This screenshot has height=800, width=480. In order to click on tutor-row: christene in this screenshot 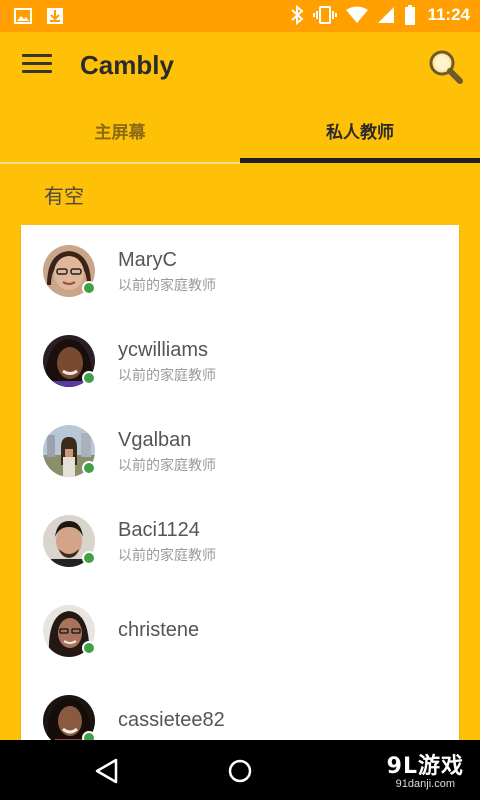, I will do `click(240, 630)`.